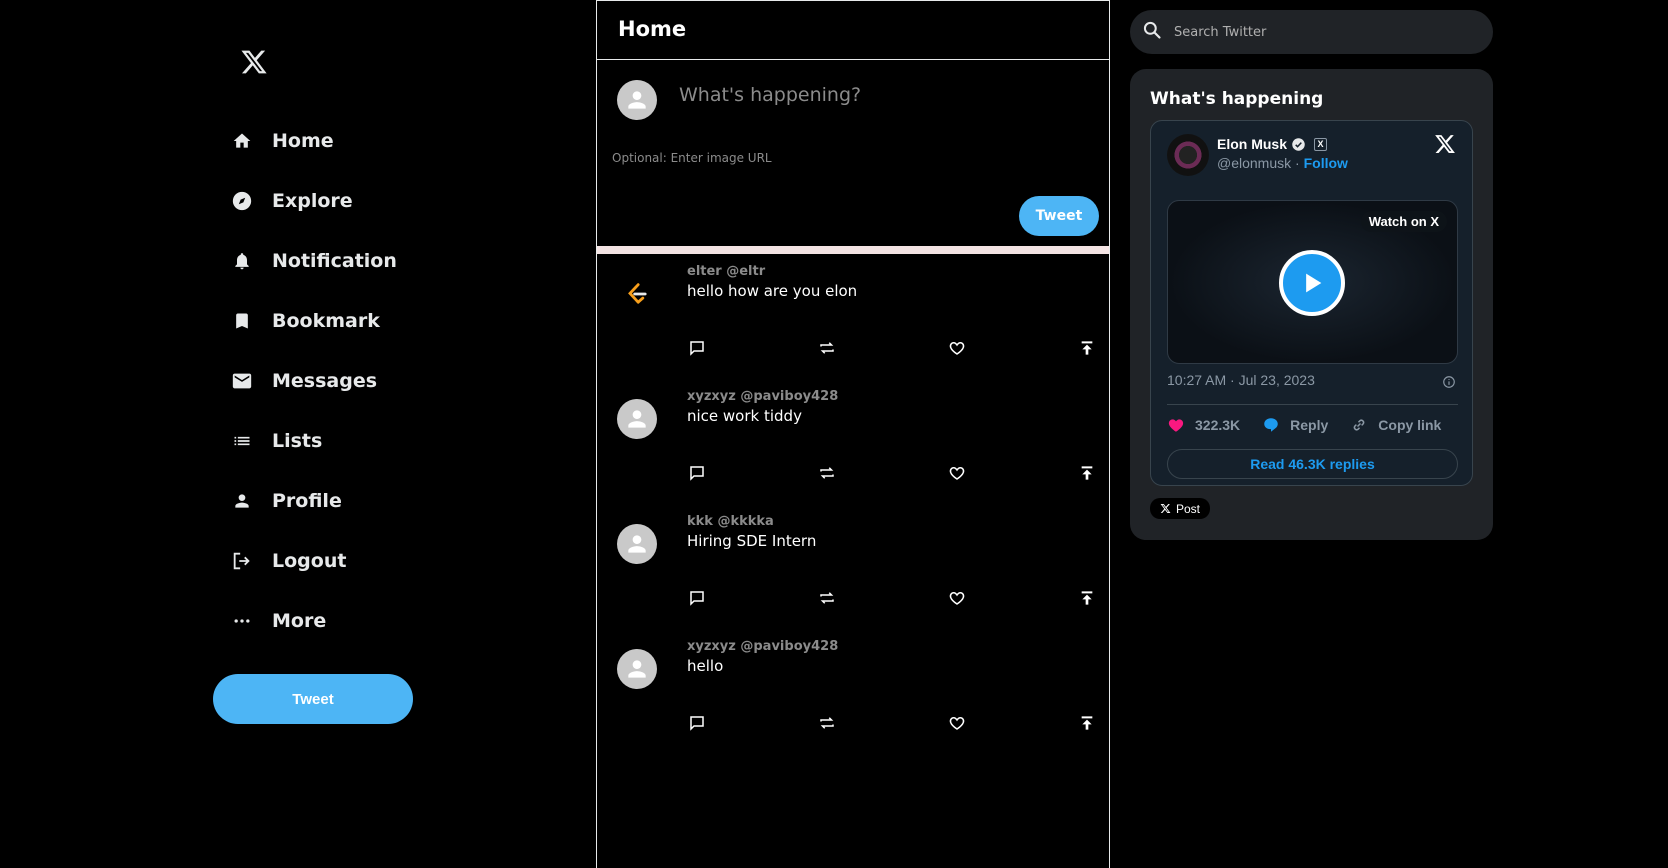  Describe the element at coordinates (1403, 221) in the screenshot. I see `watch-on-x-label: Watch on X` at that location.